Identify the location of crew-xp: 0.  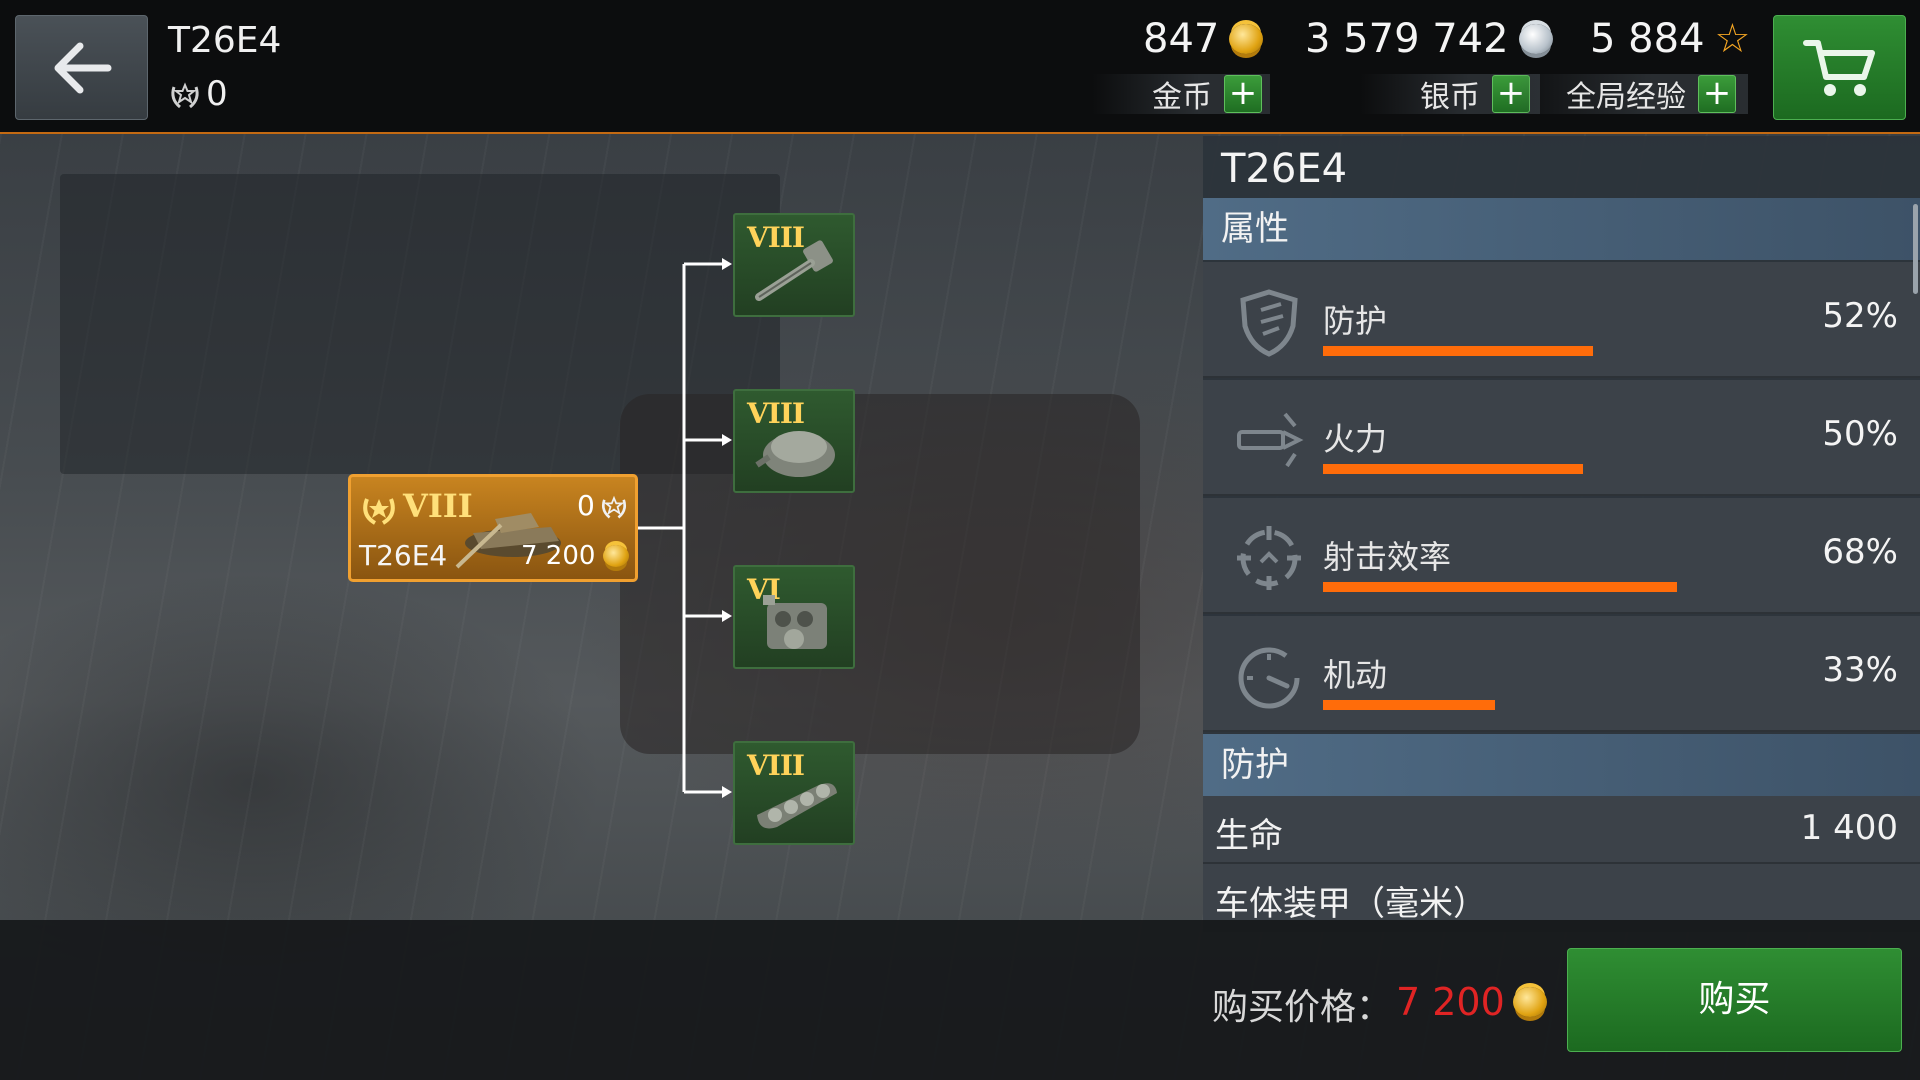
(198, 94).